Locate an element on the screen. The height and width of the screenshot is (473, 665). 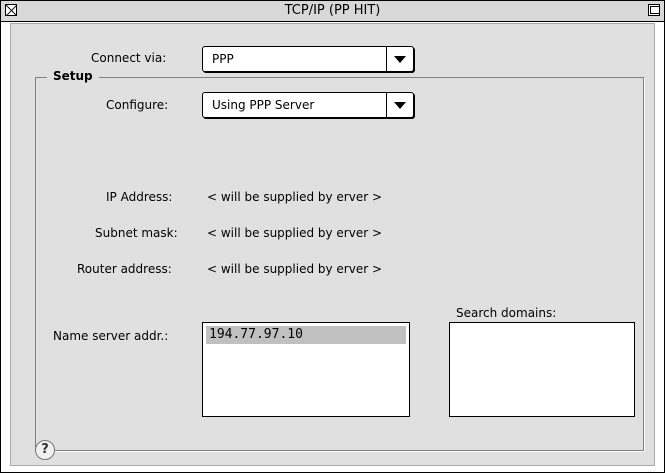
configure-popup: Using PPP Server is located at coordinates (308, 105).